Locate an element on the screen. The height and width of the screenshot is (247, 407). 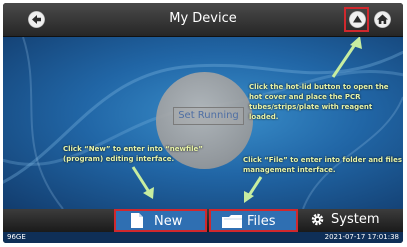
tab-new: New is located at coordinates (160, 220).